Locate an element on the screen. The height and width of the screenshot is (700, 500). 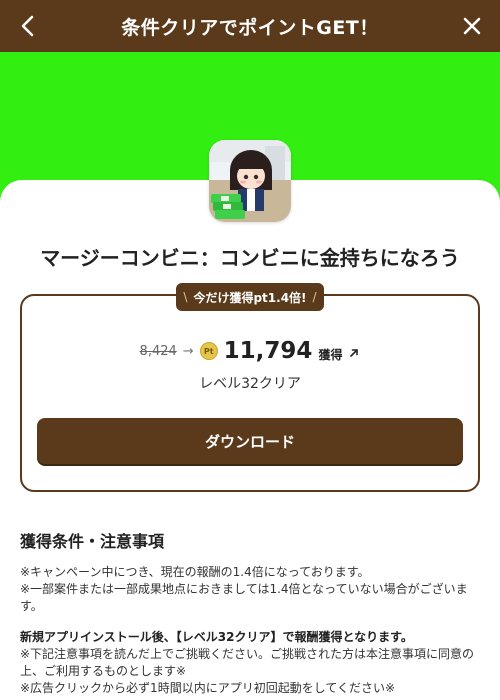
badge-deco-left: \ is located at coordinates (185, 297).